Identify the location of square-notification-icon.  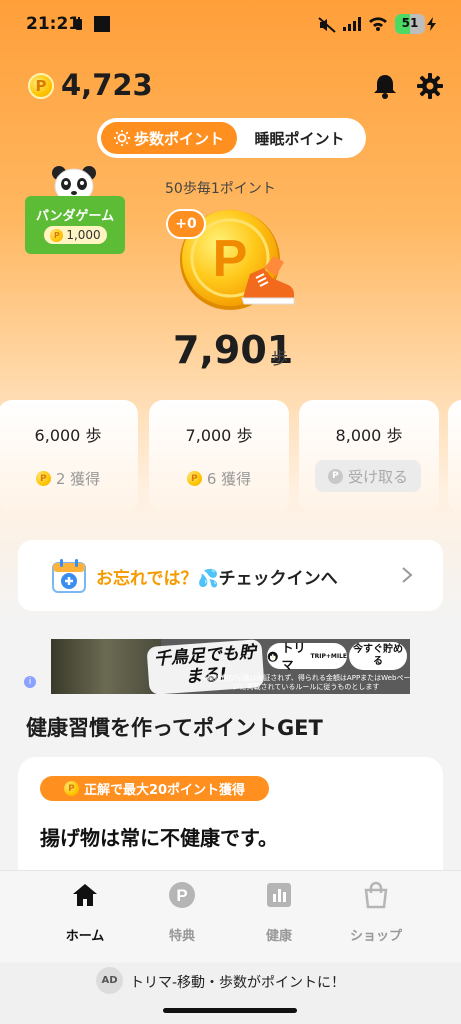
(102, 24).